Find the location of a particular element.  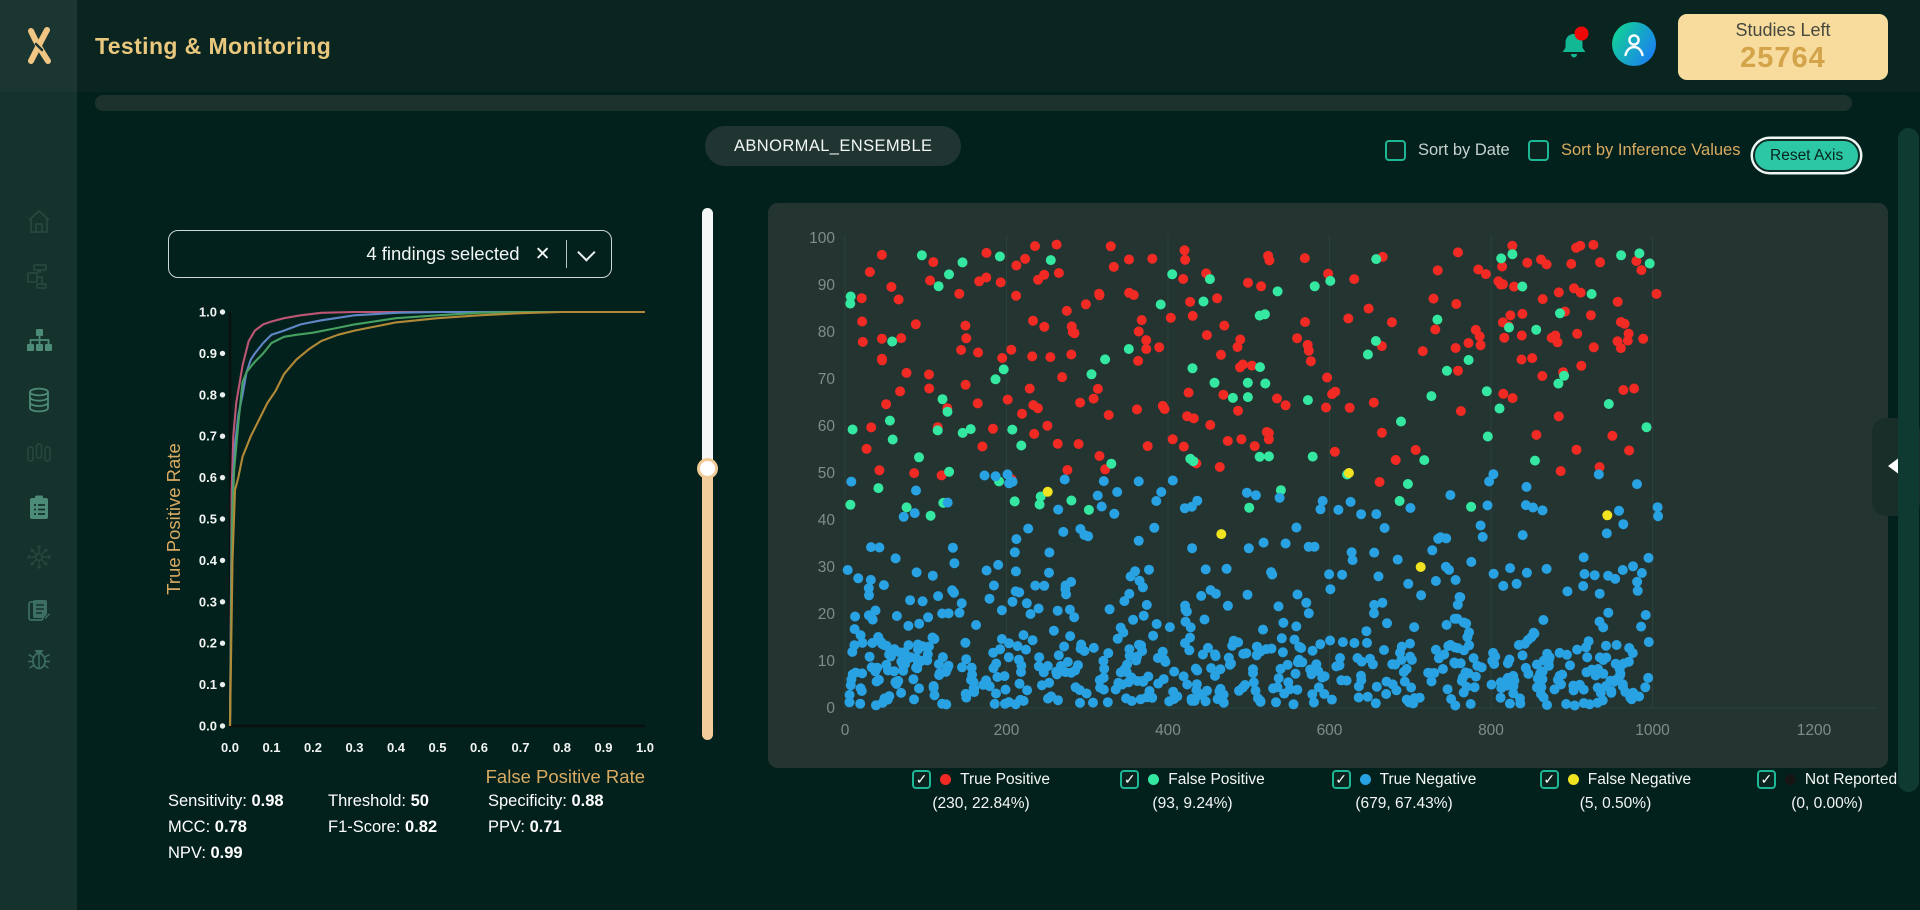

sort-by-date-control: Sort by Date is located at coordinates (1447, 150).